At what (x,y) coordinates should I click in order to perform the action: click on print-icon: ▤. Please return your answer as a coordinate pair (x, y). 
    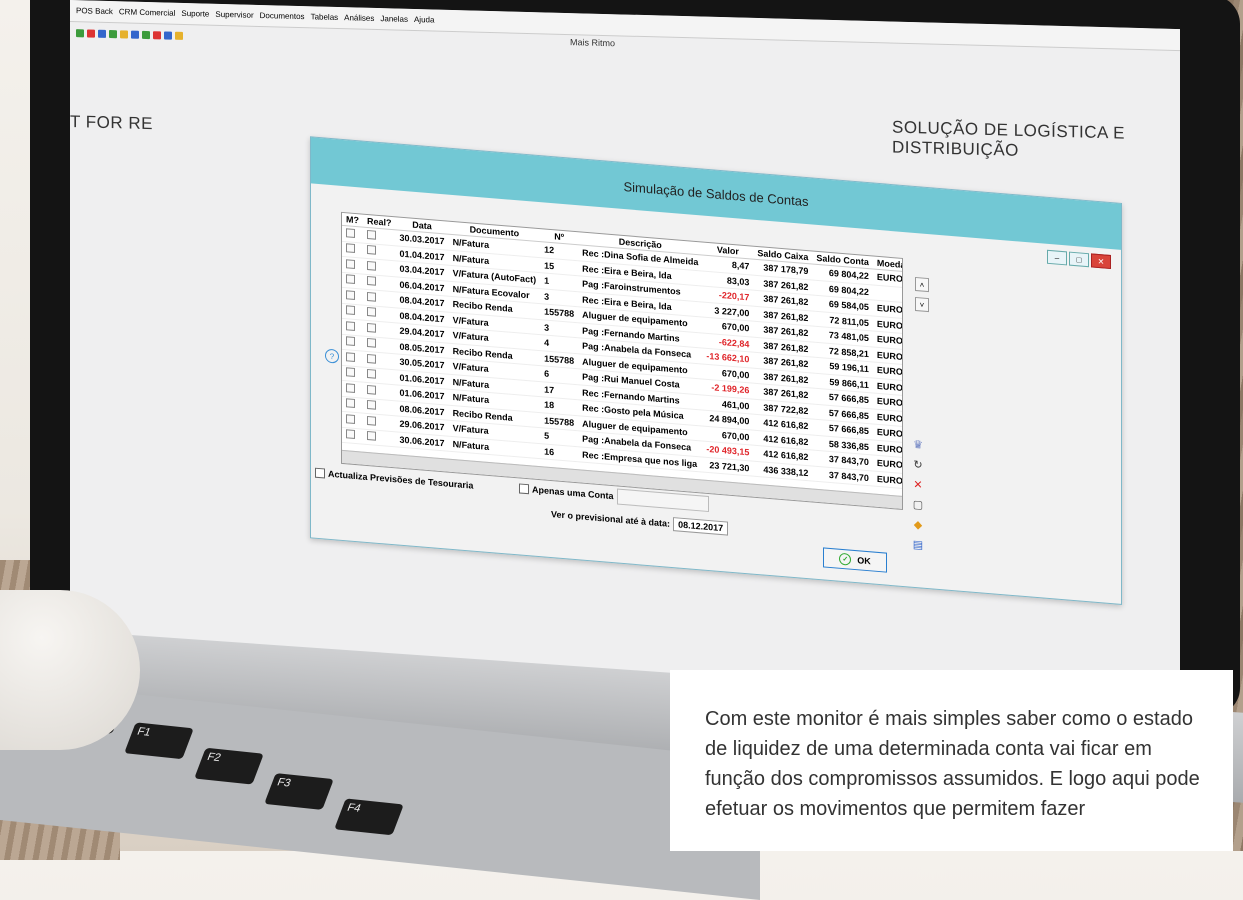
    Looking at the image, I should click on (918, 544).